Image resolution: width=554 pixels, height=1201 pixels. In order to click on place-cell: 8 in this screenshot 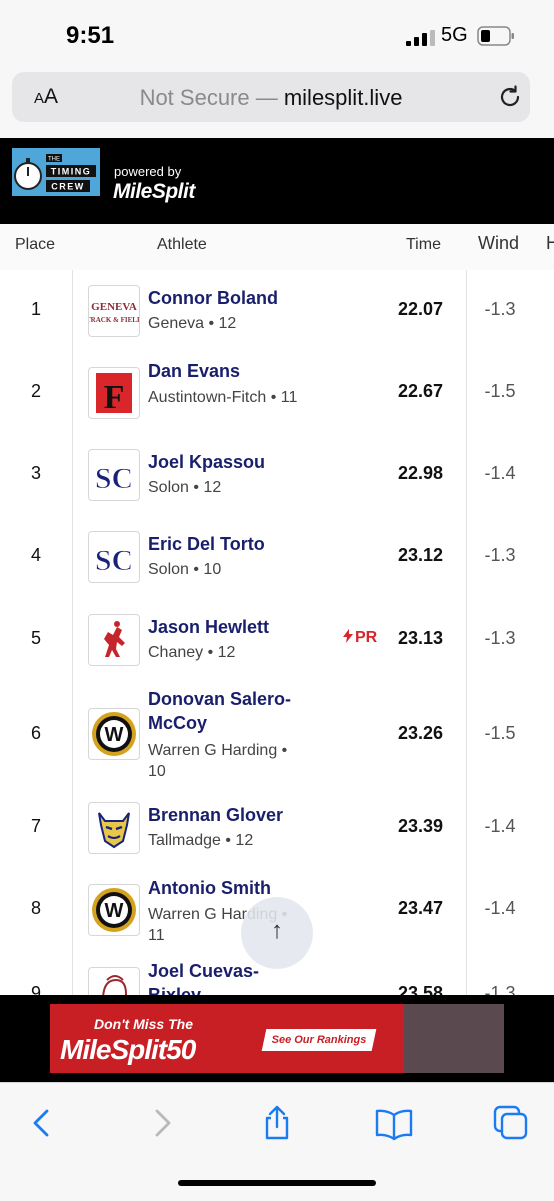, I will do `click(35, 908)`.